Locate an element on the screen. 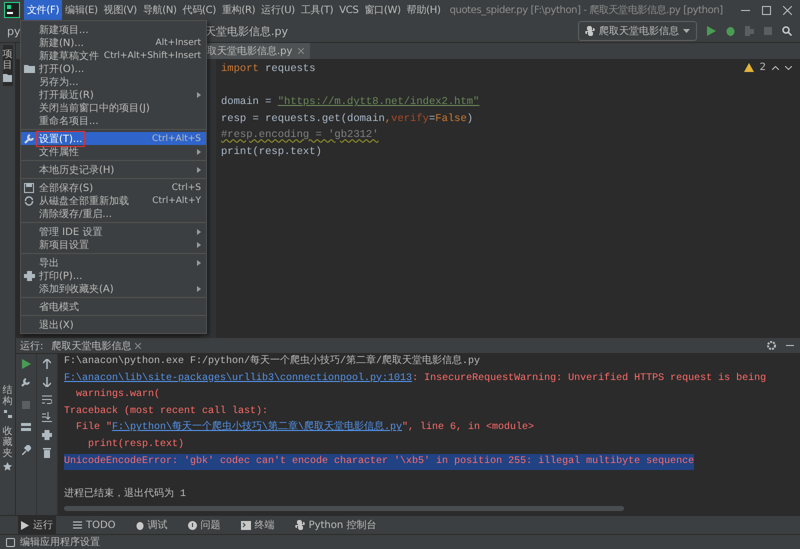  warning-icon is located at coordinates (749, 67).